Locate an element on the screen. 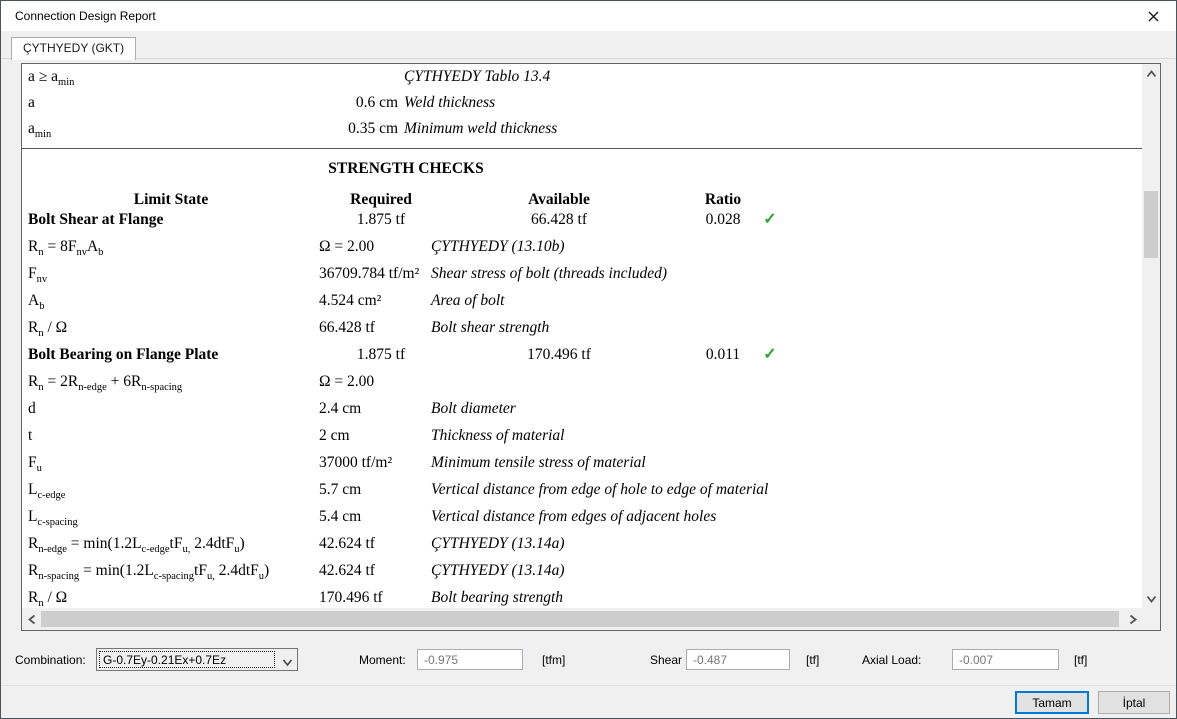 This screenshot has width=1177, height=719. close-icon is located at coordinates (1153, 16).